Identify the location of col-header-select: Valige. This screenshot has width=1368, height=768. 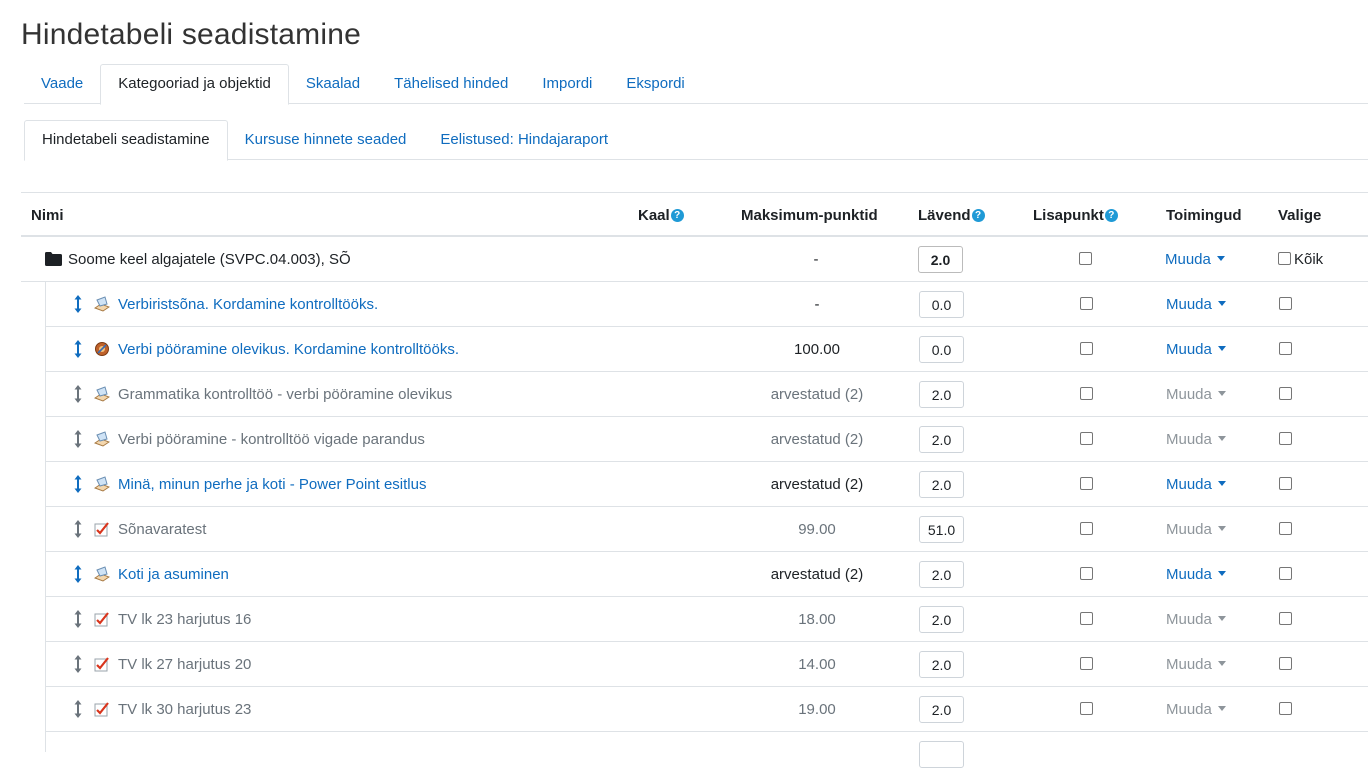
(1300, 215).